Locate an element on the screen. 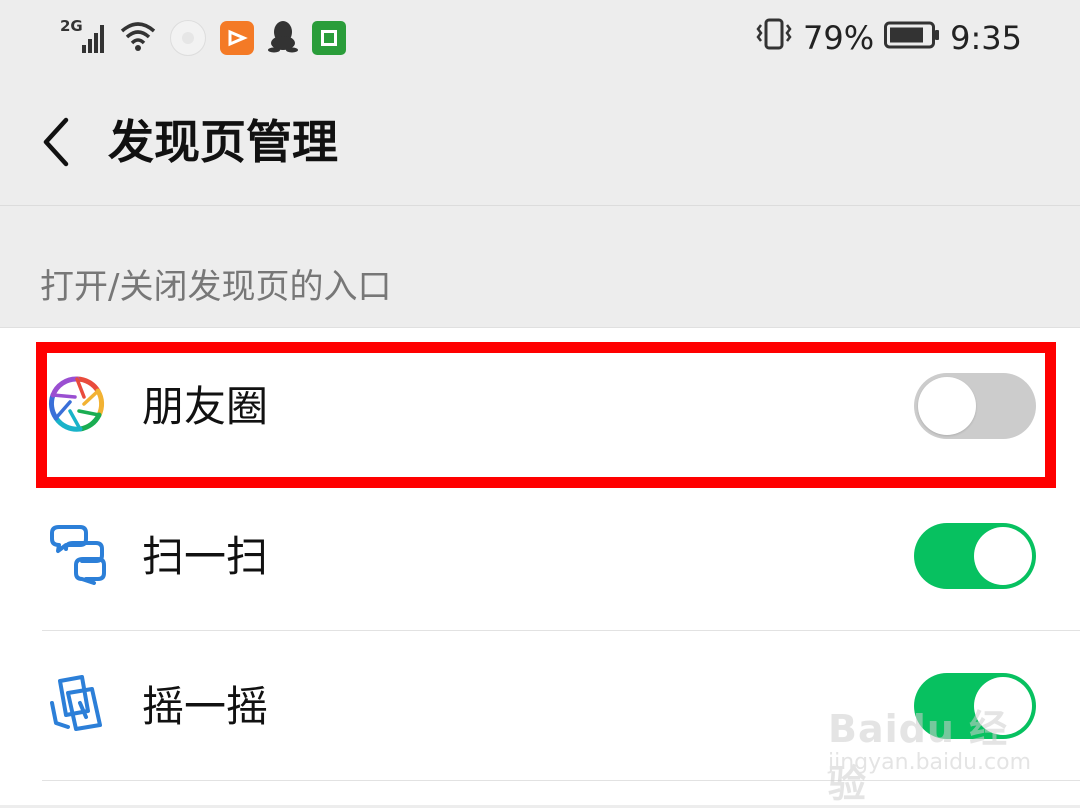 This screenshot has width=1080, height=808. scan-toggle is located at coordinates (975, 556).